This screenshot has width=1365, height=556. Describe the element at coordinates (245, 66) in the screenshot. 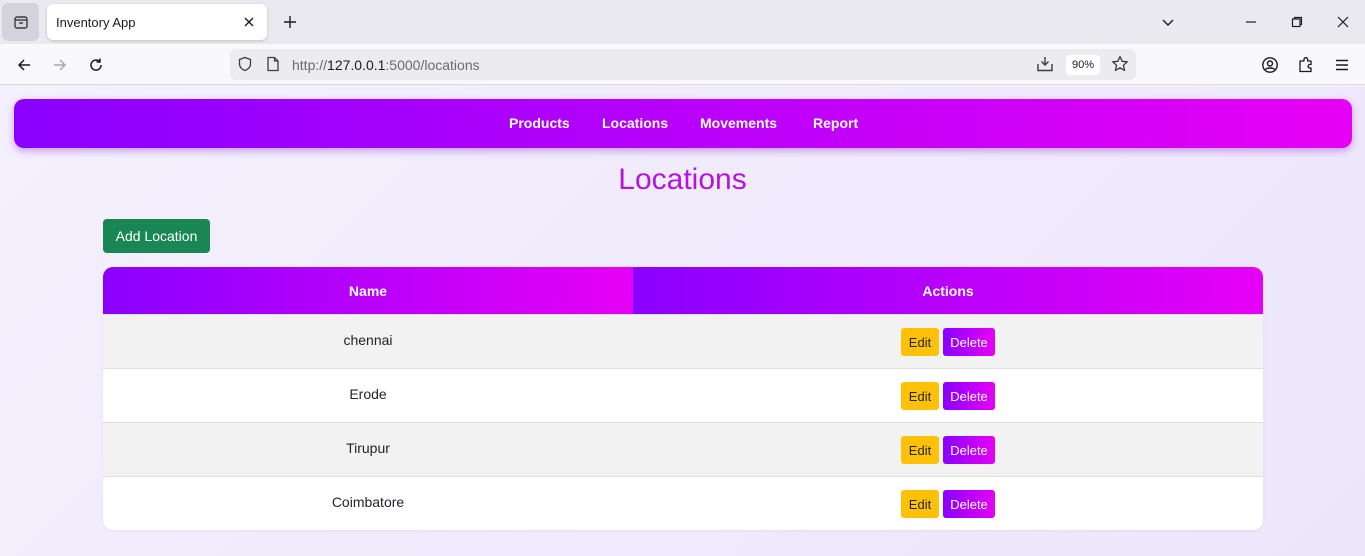

I see `shield-icon` at that location.